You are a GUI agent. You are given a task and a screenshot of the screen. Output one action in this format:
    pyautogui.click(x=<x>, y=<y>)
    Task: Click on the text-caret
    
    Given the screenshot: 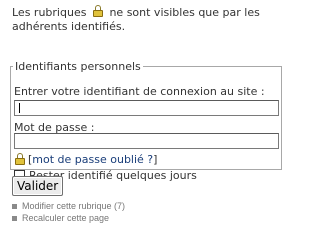 What is the action you would take?
    pyautogui.click(x=19, y=108)
    